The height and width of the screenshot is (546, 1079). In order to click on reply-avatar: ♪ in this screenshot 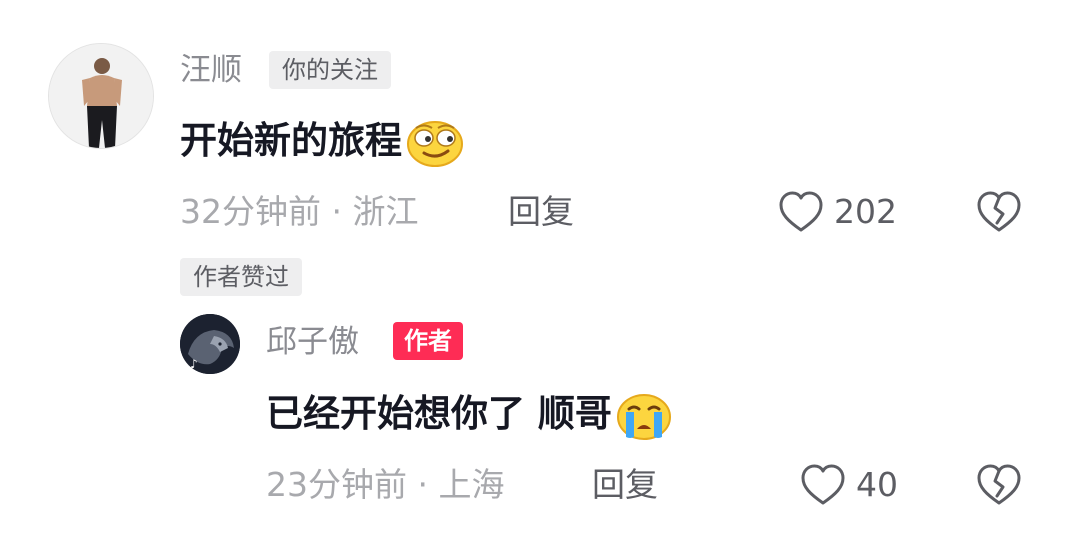, I will do `click(210, 344)`.